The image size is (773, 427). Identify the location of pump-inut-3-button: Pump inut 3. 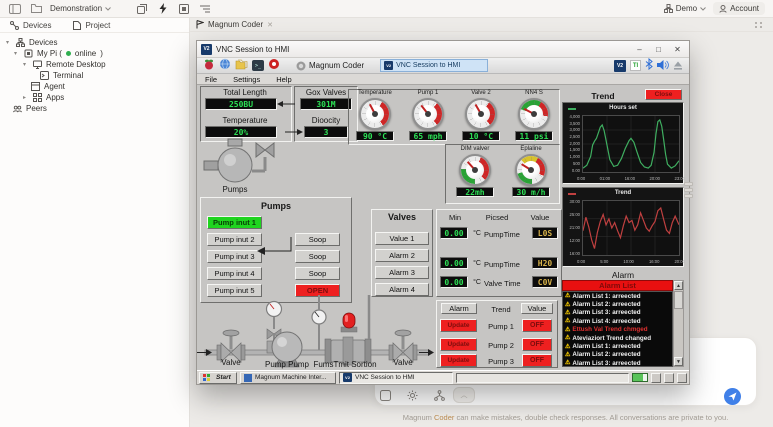
(234, 256).